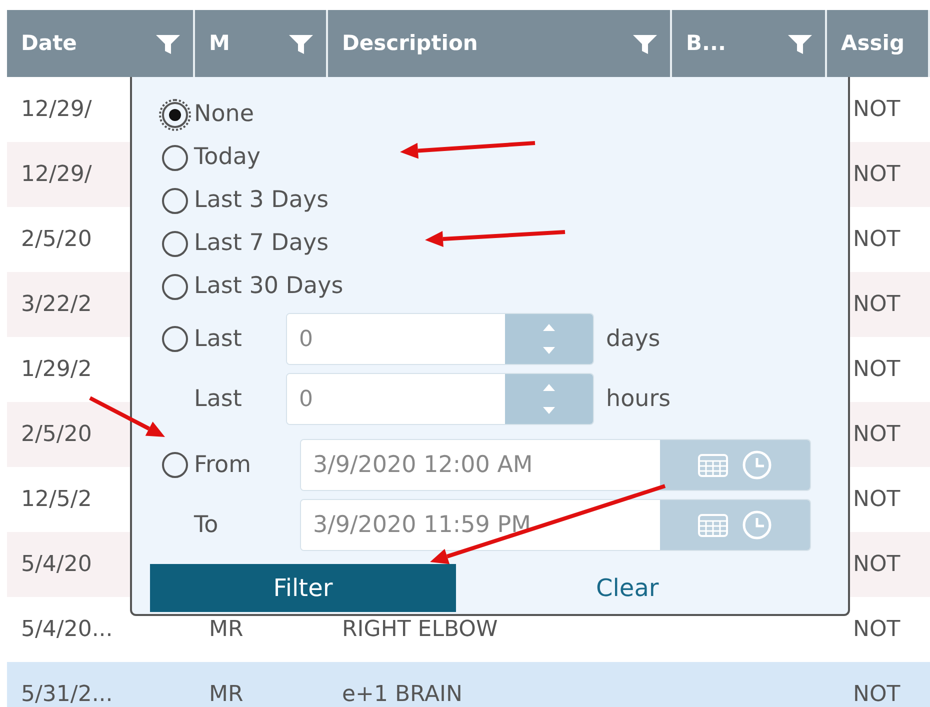 The height and width of the screenshot is (707, 930). Describe the element at coordinates (303, 588) in the screenshot. I see `filter-button: Filter` at that location.